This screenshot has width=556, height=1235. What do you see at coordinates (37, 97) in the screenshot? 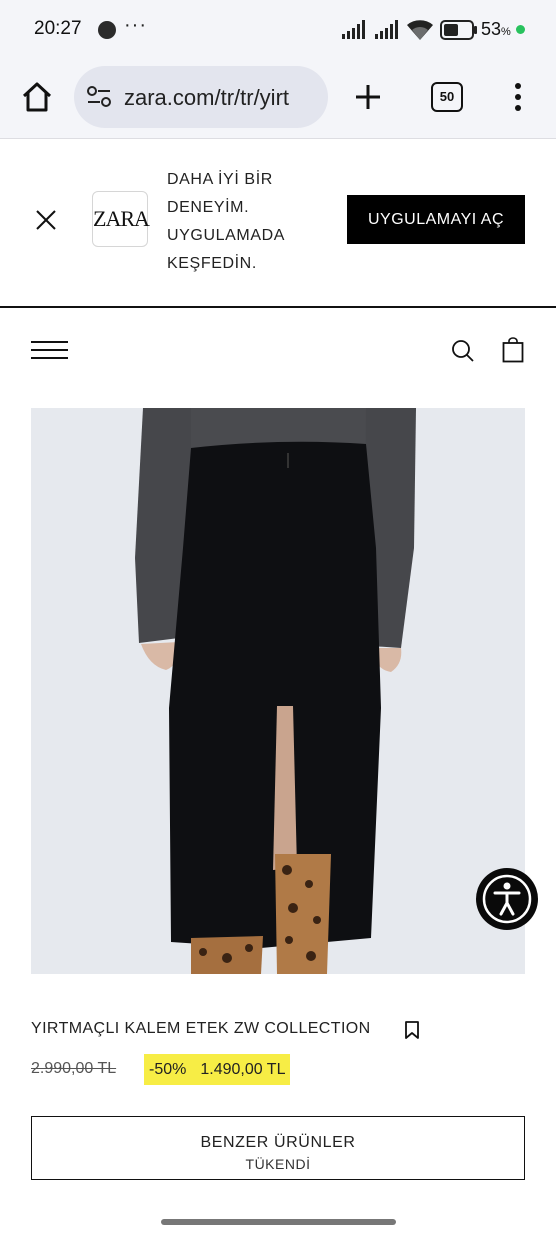
I see `home-icon` at bounding box center [37, 97].